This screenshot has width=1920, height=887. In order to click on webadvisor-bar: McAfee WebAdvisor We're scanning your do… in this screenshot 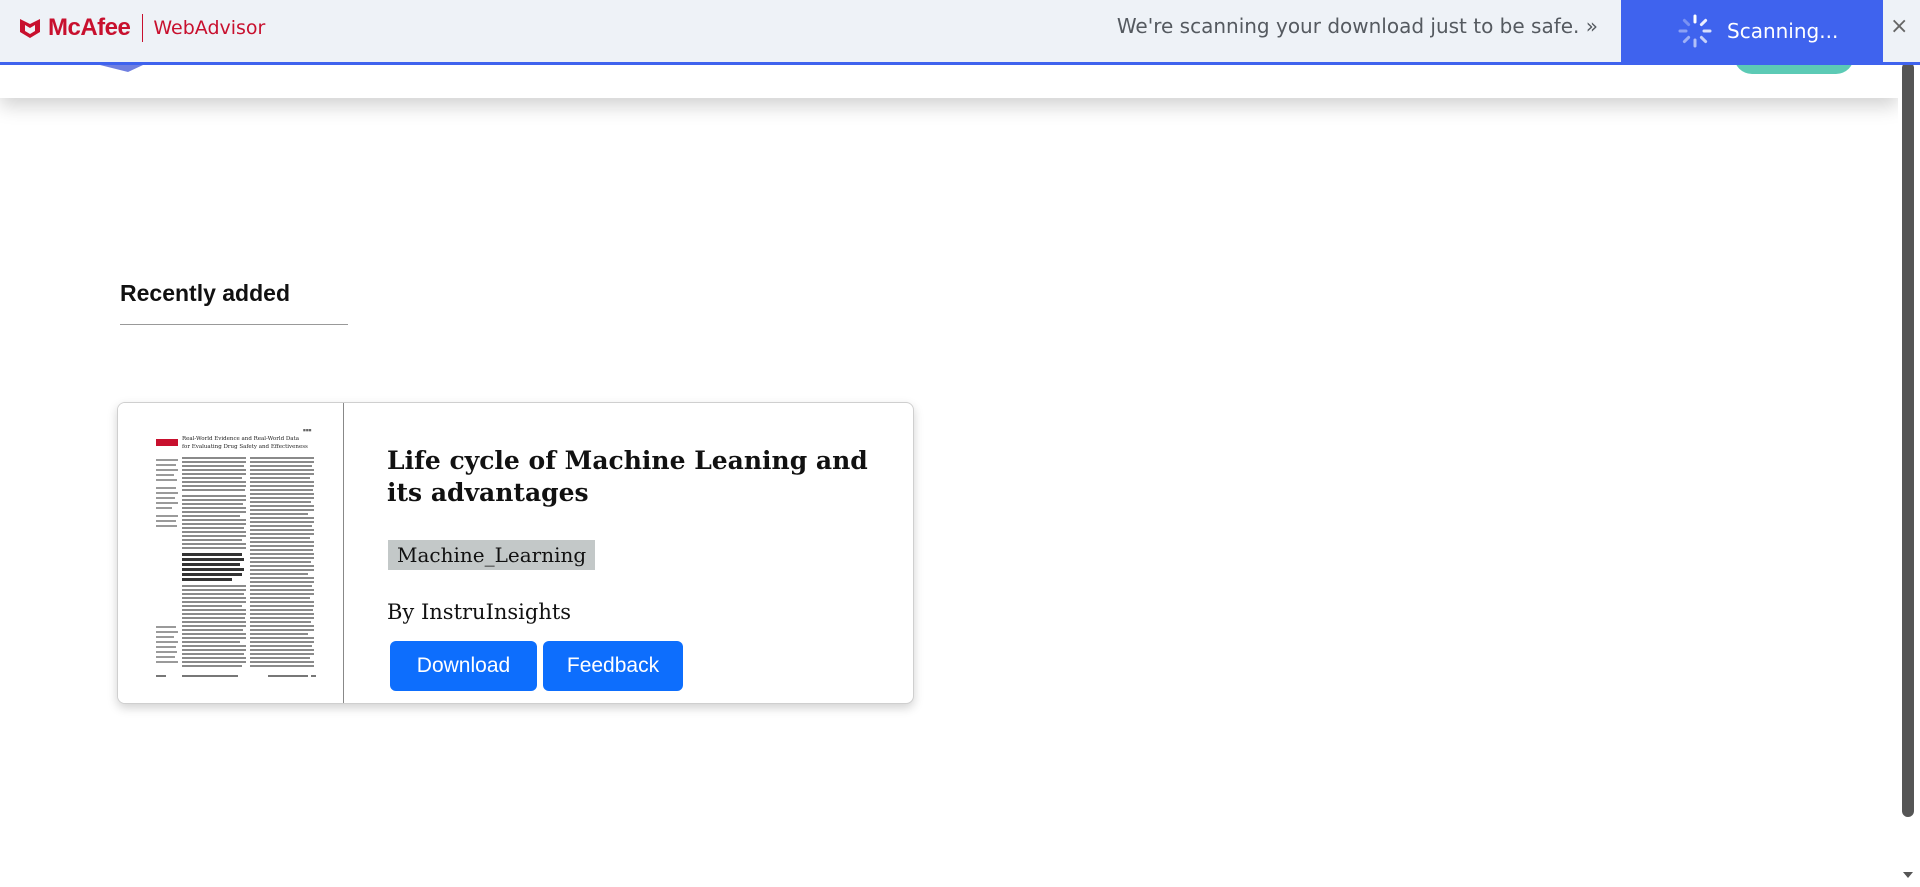, I will do `click(960, 32)`.